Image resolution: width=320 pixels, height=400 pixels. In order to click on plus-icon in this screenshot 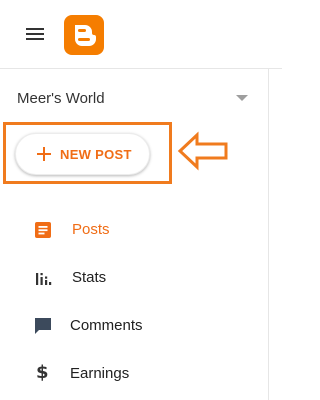, I will do `click(44, 154)`.